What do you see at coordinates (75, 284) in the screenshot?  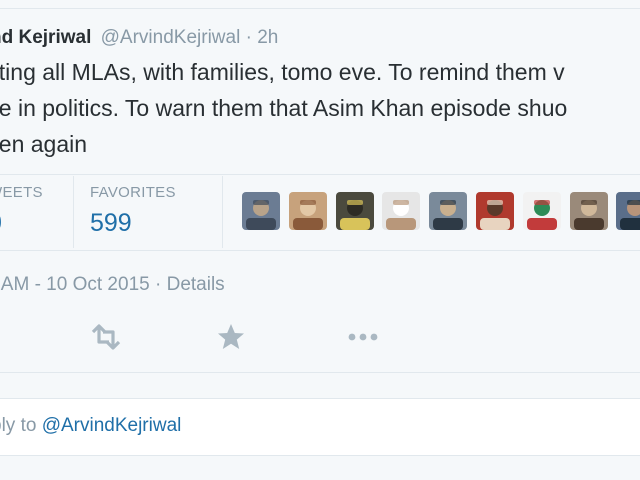 I see `tweet-timestamp: 7 AM - 10 Oct 2015` at bounding box center [75, 284].